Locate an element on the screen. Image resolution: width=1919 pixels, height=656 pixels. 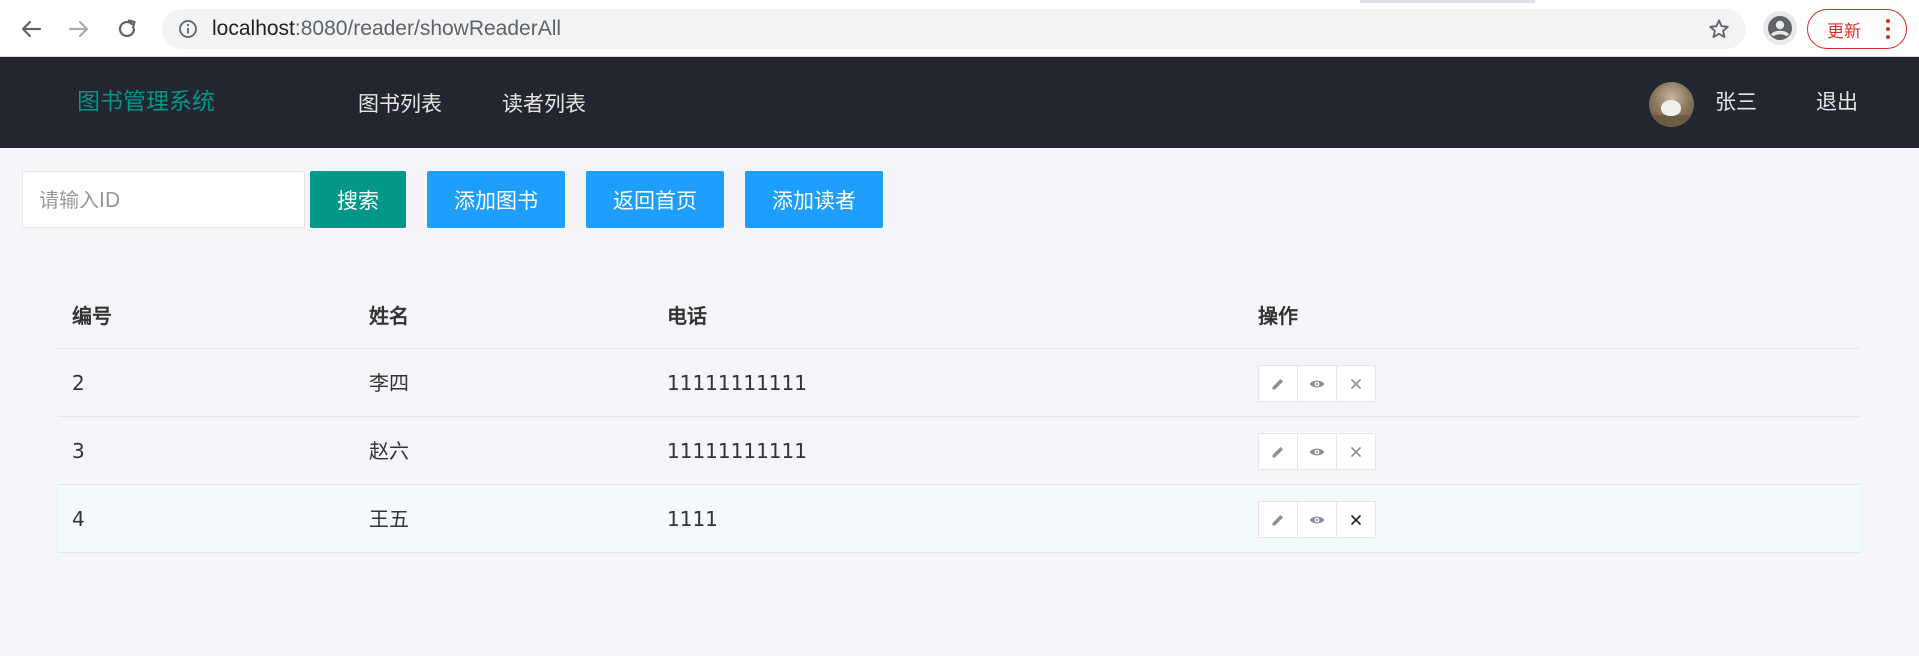
cell-name: 赵六 is located at coordinates (389, 451).